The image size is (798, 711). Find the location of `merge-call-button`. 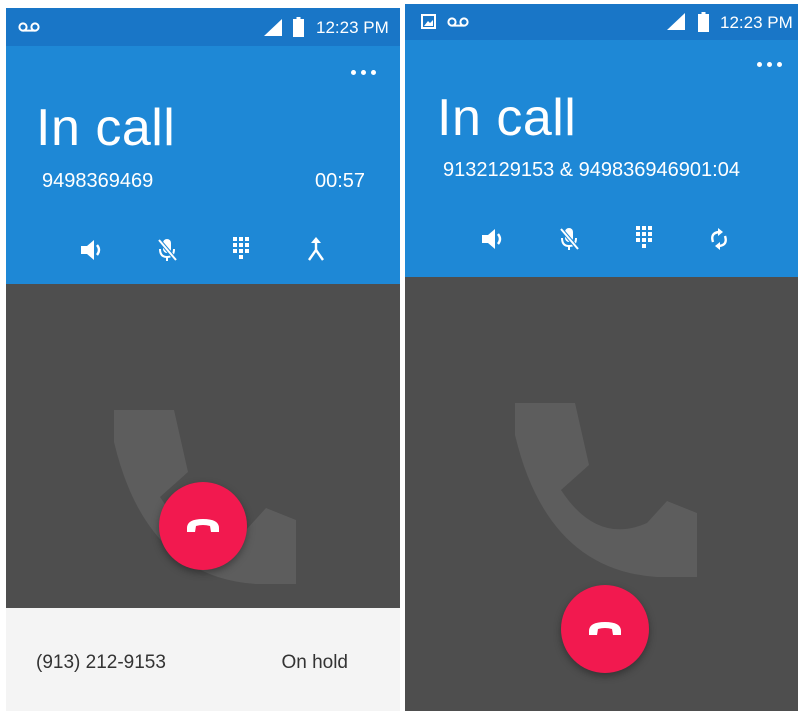

merge-call-button is located at coordinates (316, 250).